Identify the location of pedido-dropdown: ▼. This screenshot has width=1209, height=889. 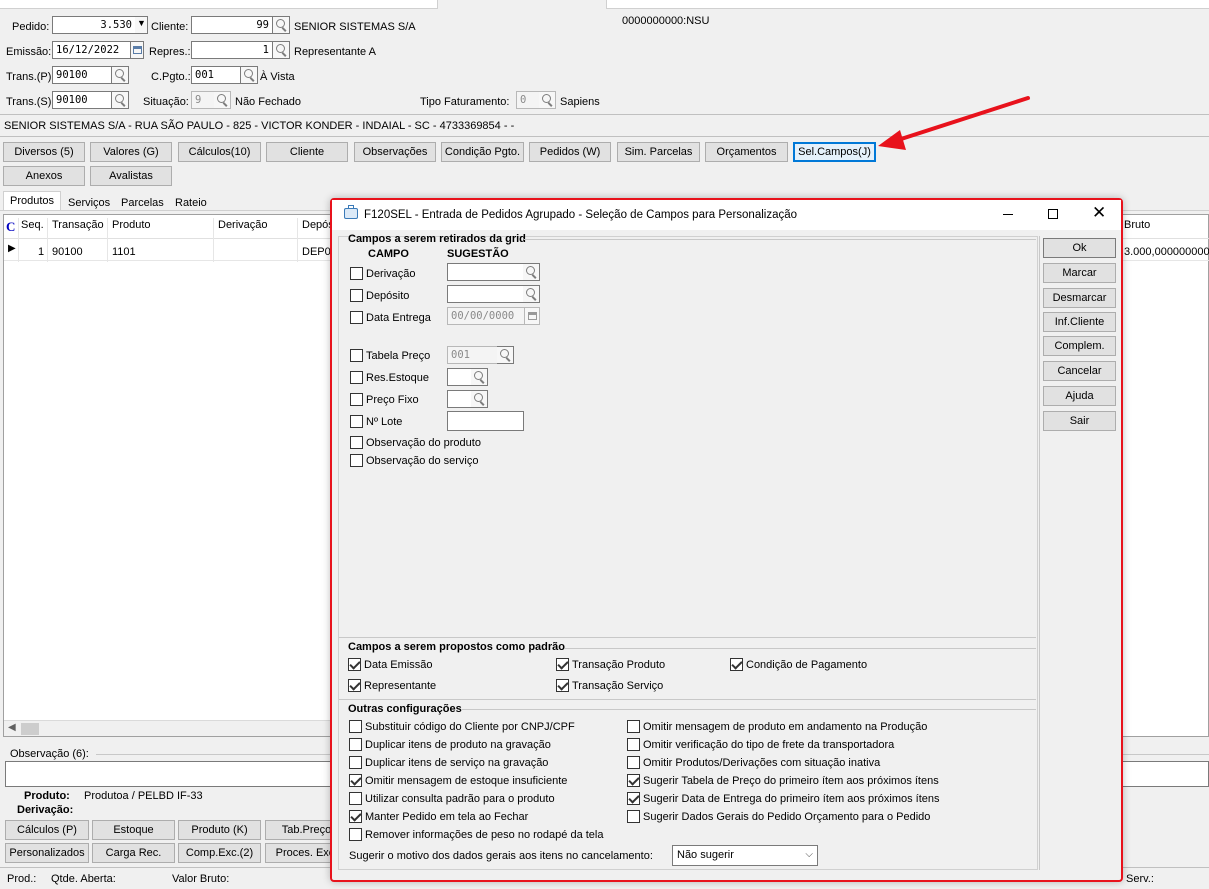
(141, 25).